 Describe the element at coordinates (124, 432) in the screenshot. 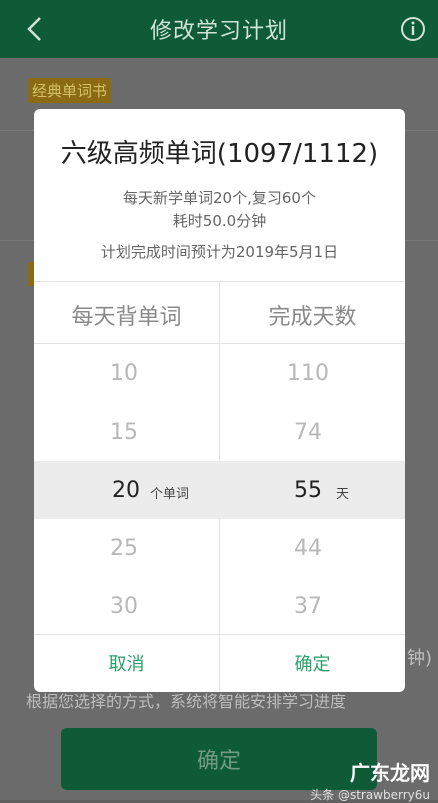

I see `words-option: 15` at that location.